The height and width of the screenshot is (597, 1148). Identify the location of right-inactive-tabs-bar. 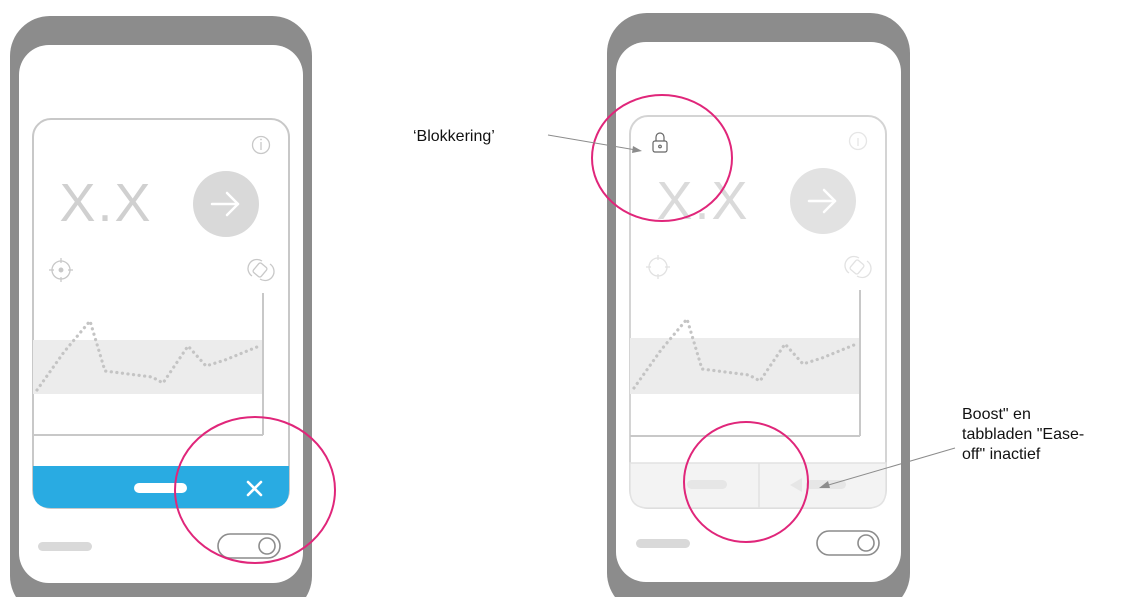
(758, 485).